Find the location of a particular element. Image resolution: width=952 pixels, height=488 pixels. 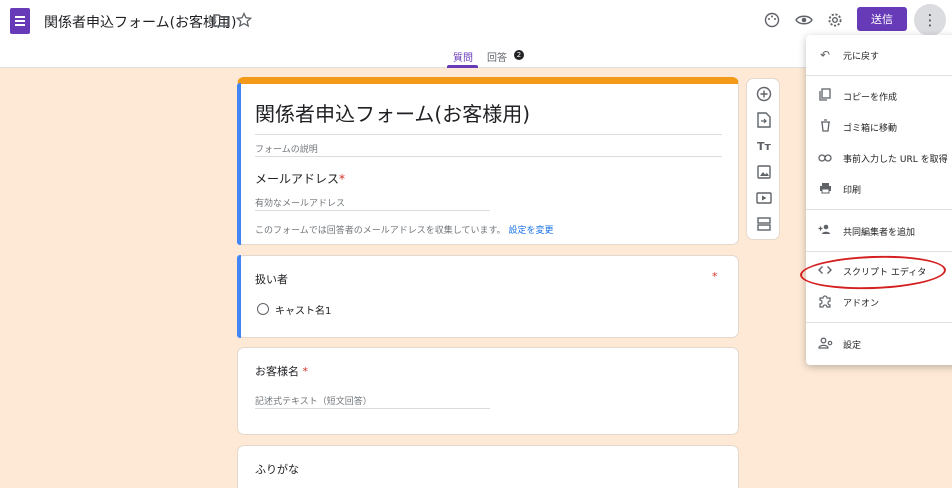

question-card-handler: 扱い者 * キャスト名1 is located at coordinates (488, 296).